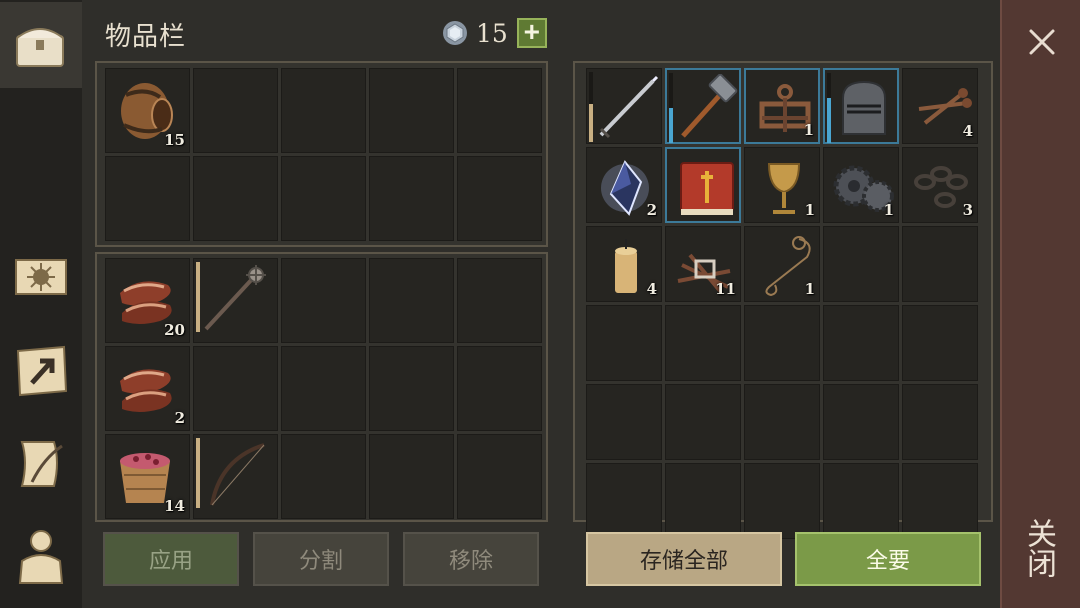 This screenshot has height=608, width=1080. I want to click on meat-icon, so click(146, 390).